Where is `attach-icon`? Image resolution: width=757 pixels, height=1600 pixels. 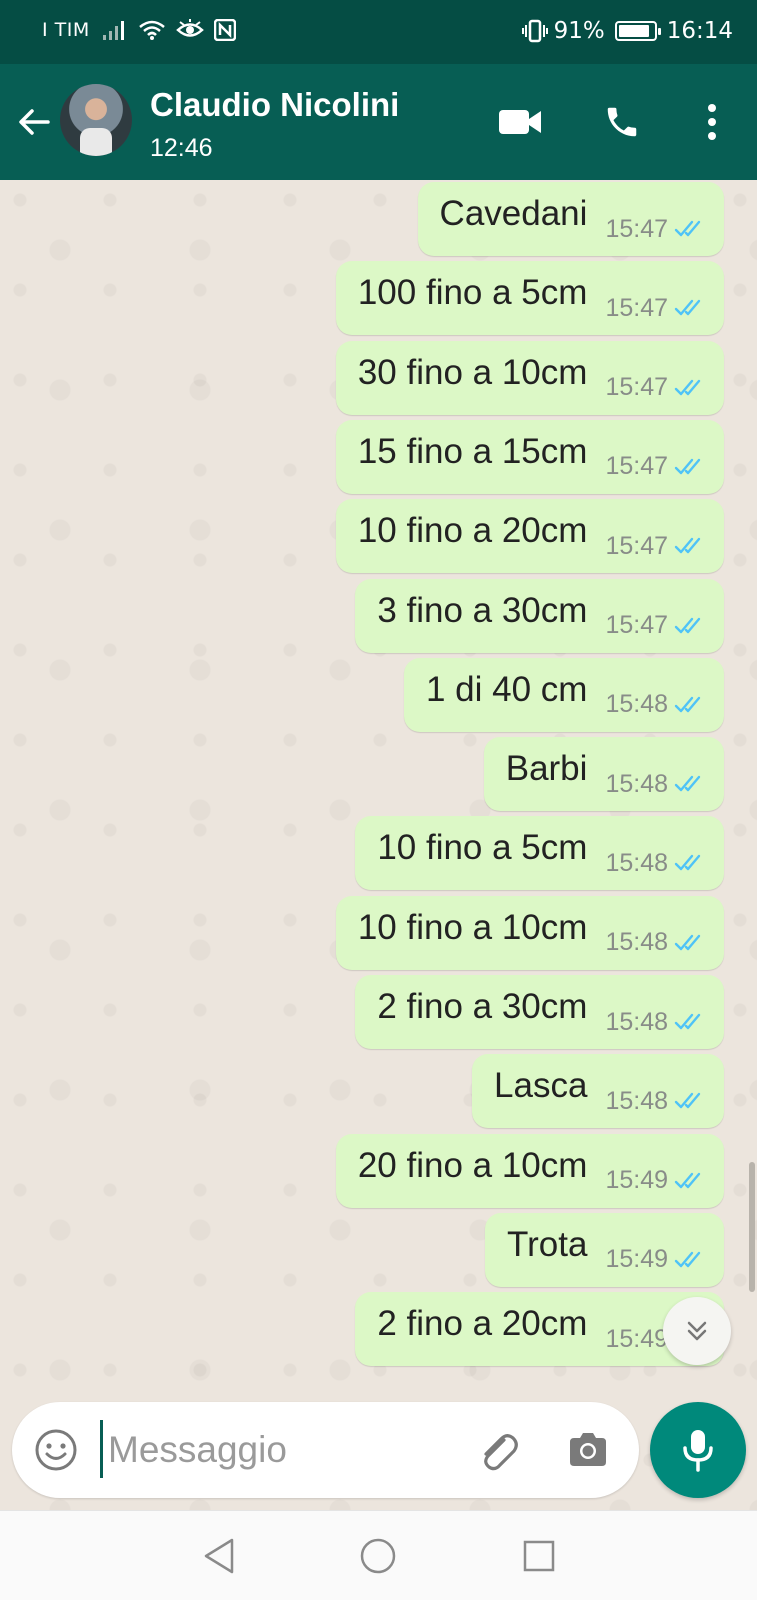
attach-icon is located at coordinates (498, 1450).